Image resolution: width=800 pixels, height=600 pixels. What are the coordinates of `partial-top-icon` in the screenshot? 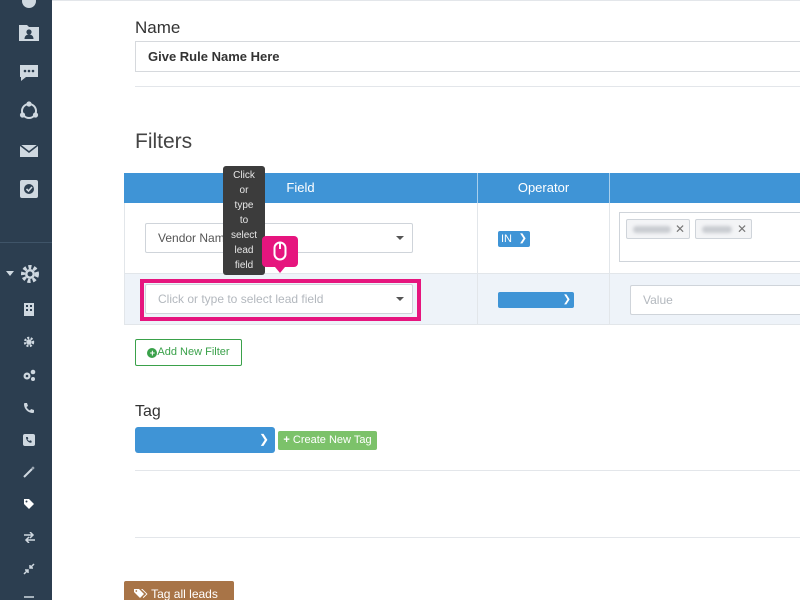 It's located at (29, 6).